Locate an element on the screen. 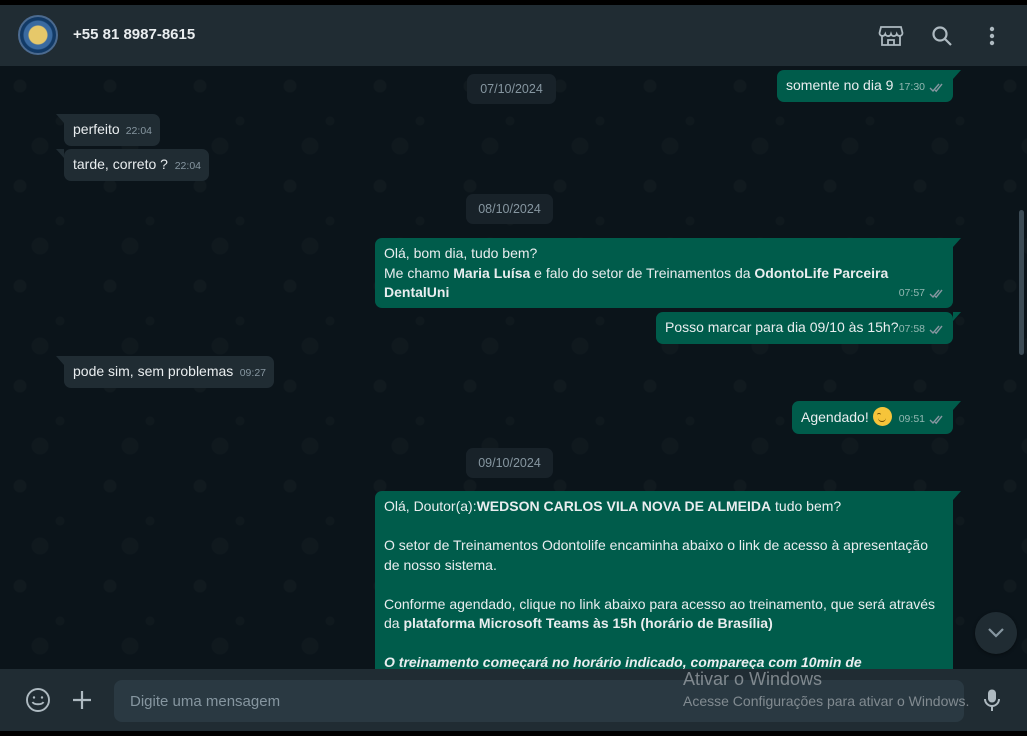 Image resolution: width=1027 pixels, height=736 pixels. store-icon is located at coordinates (891, 36).